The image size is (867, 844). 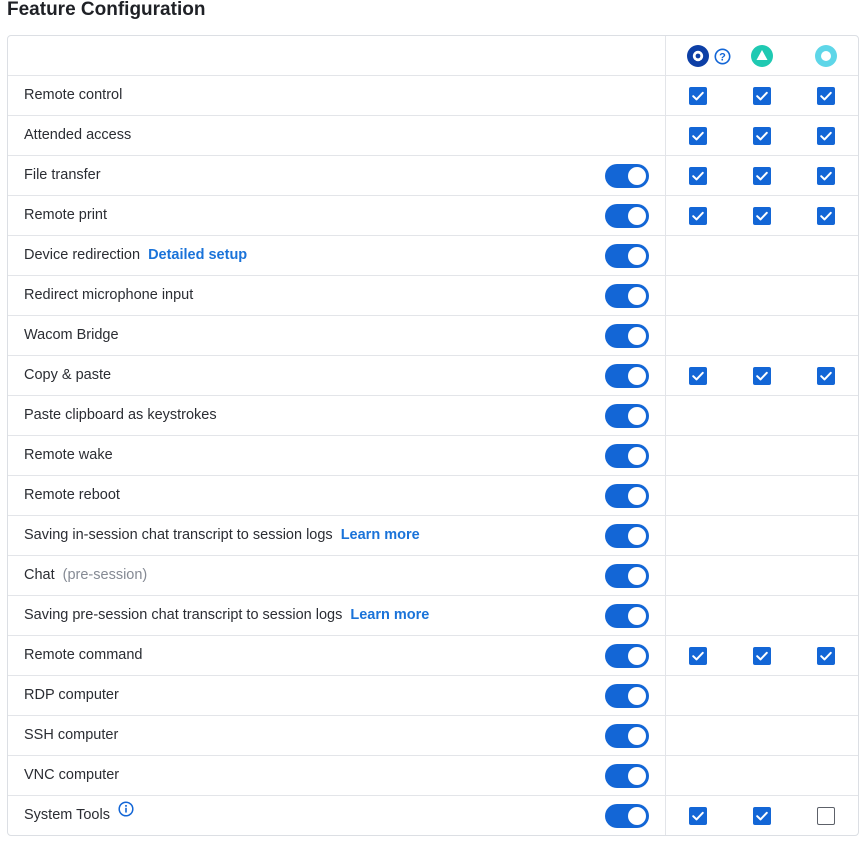 I want to click on feature-label-wrap: SSH computer, so click(x=71, y=735).